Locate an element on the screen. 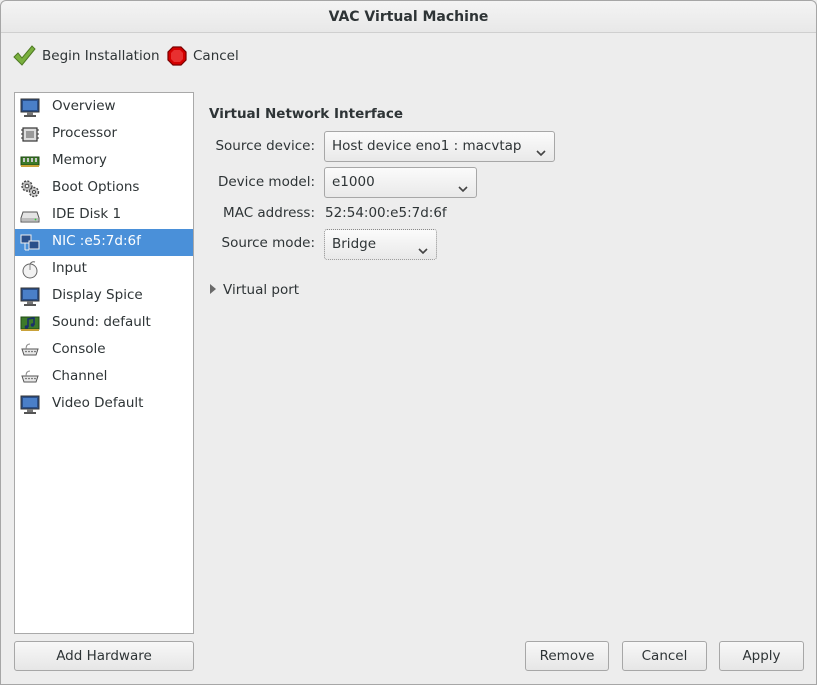  source-device-select: Host device eno1 : macvtap is located at coordinates (439, 146).